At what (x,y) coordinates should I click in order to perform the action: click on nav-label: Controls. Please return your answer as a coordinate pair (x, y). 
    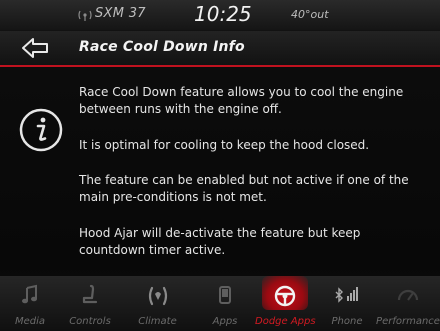
    Looking at the image, I should click on (90, 321).